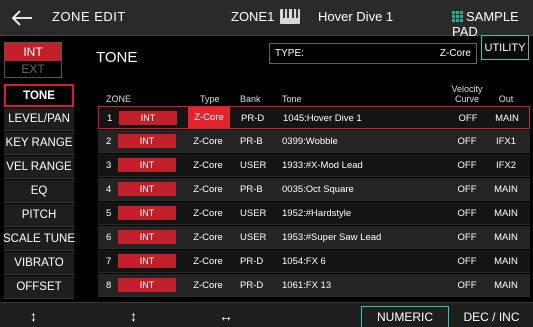  What do you see at coordinates (109, 189) in the screenshot?
I see `zone-number: 4` at bounding box center [109, 189].